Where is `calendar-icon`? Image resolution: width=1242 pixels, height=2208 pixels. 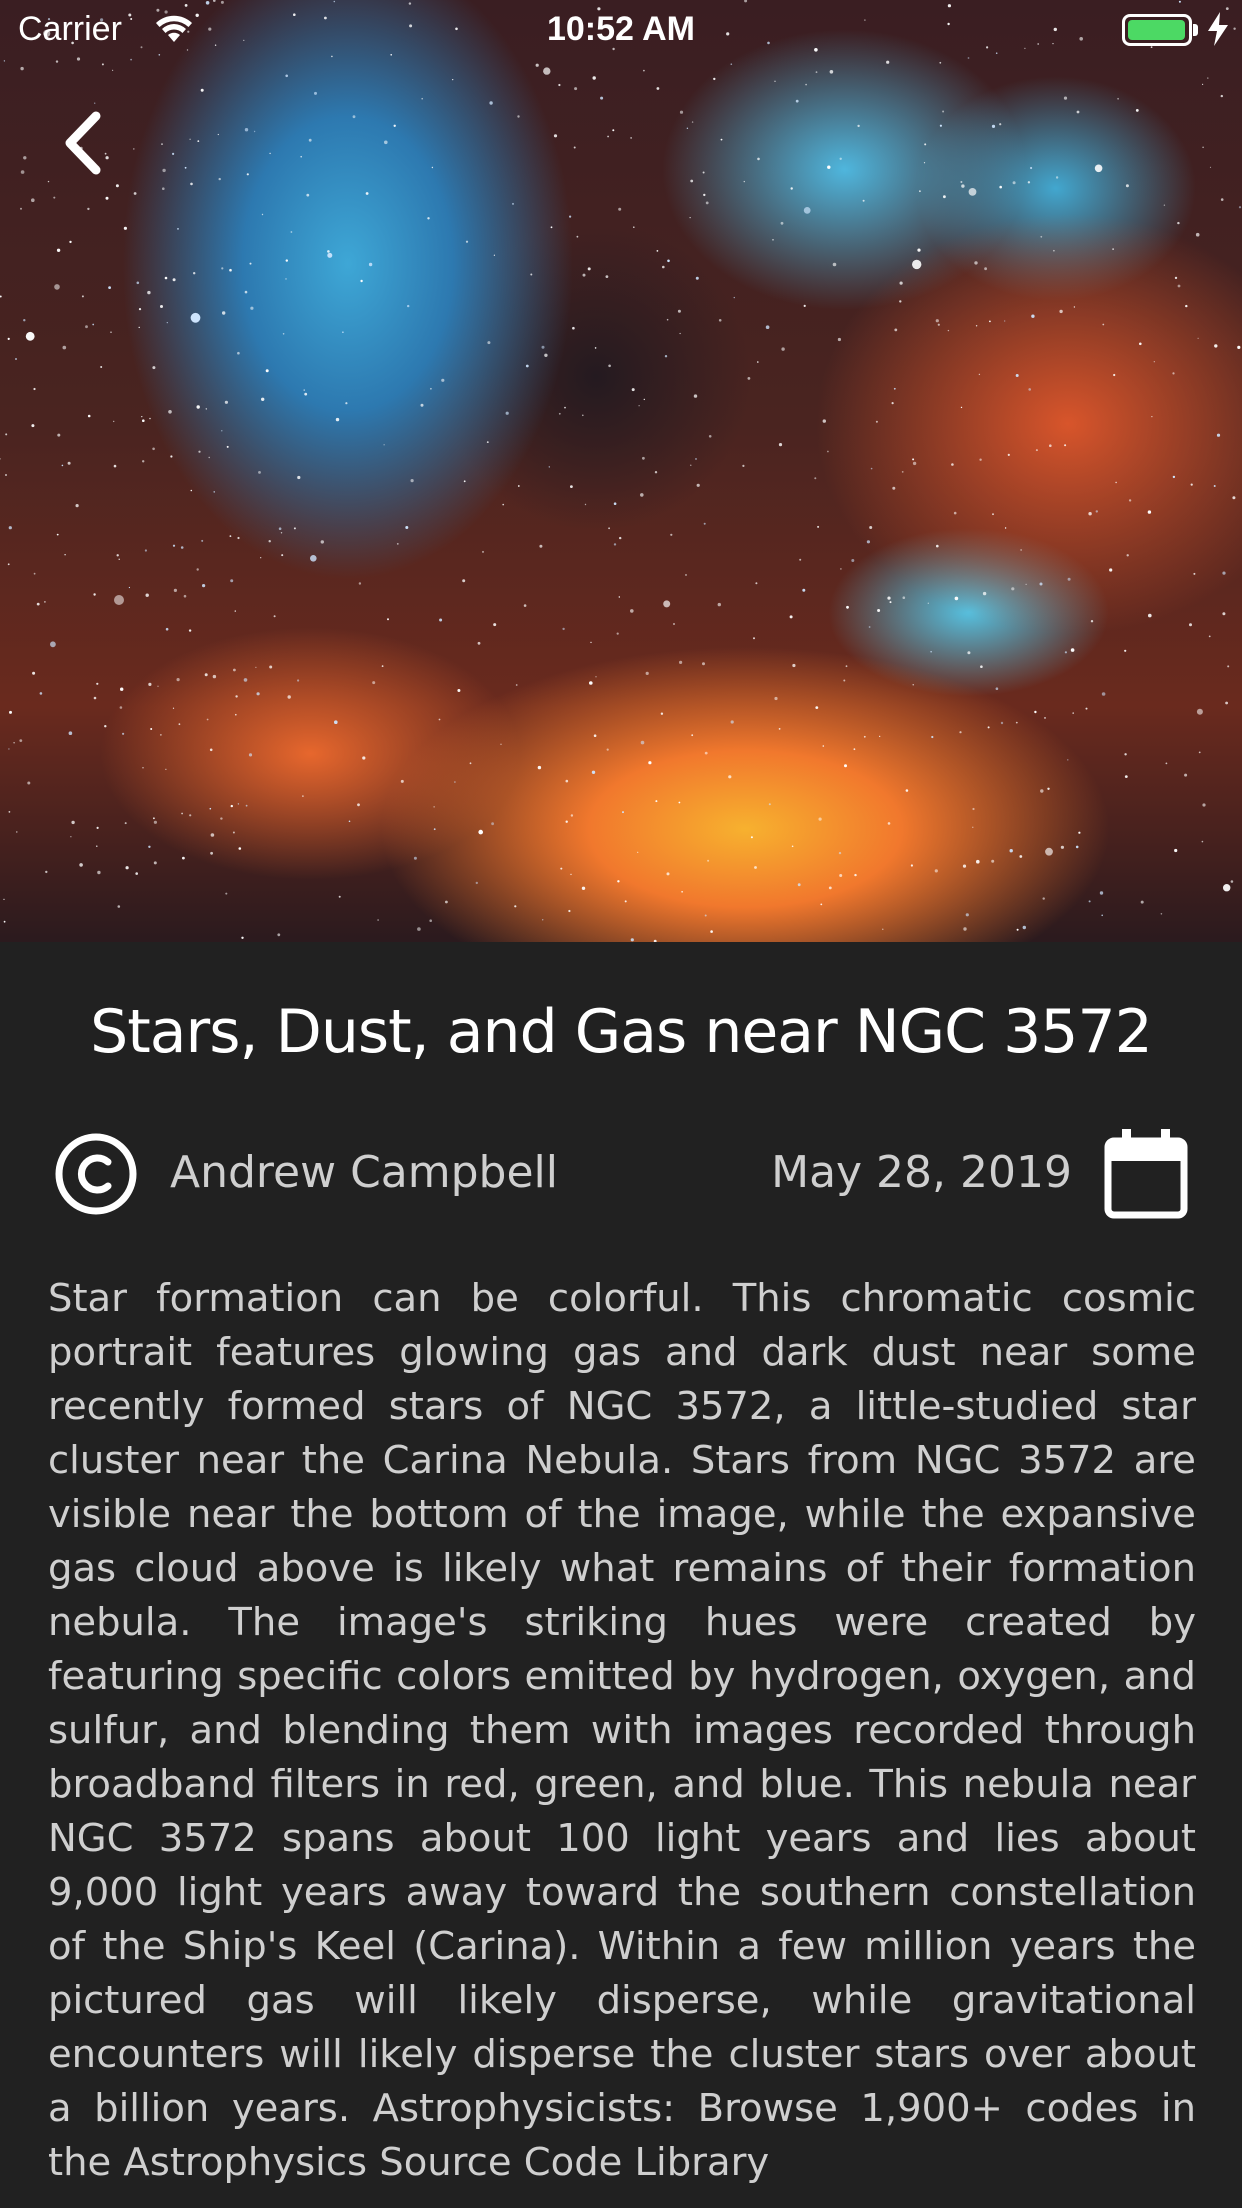 calendar-icon is located at coordinates (1146, 1173).